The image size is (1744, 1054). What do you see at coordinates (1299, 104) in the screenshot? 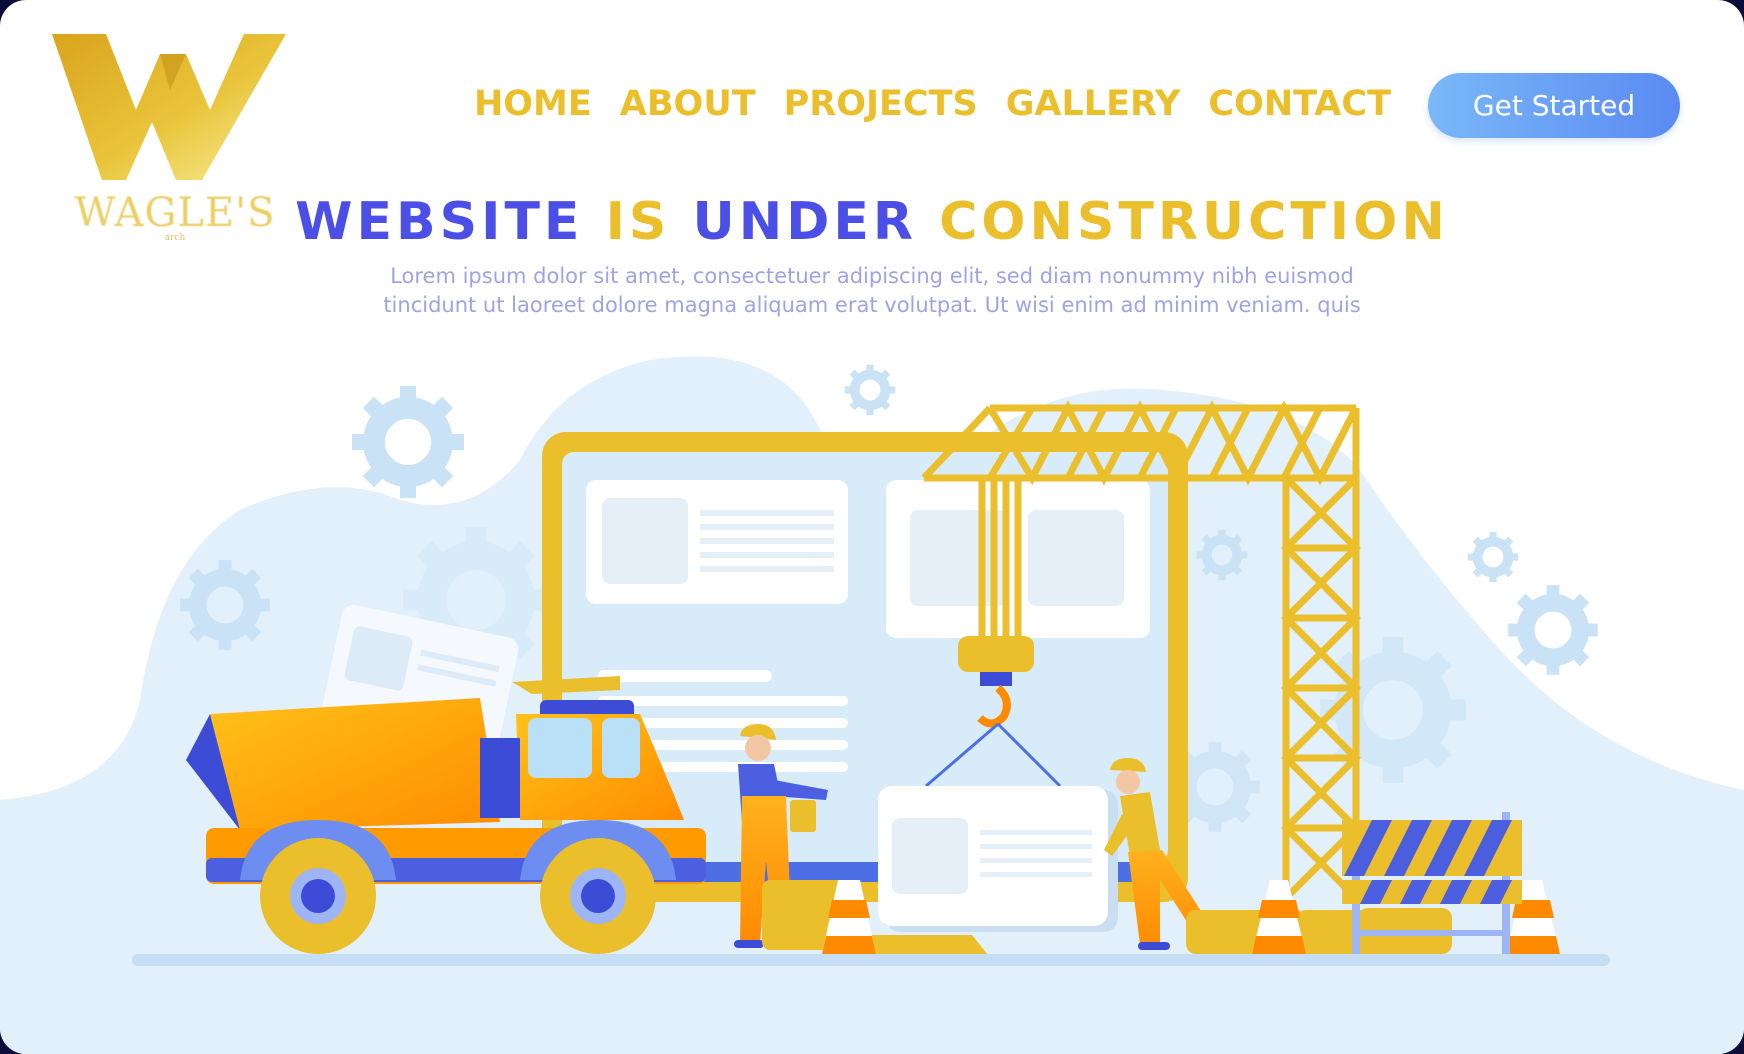
I see `nav-item-contact: CONTACT` at bounding box center [1299, 104].